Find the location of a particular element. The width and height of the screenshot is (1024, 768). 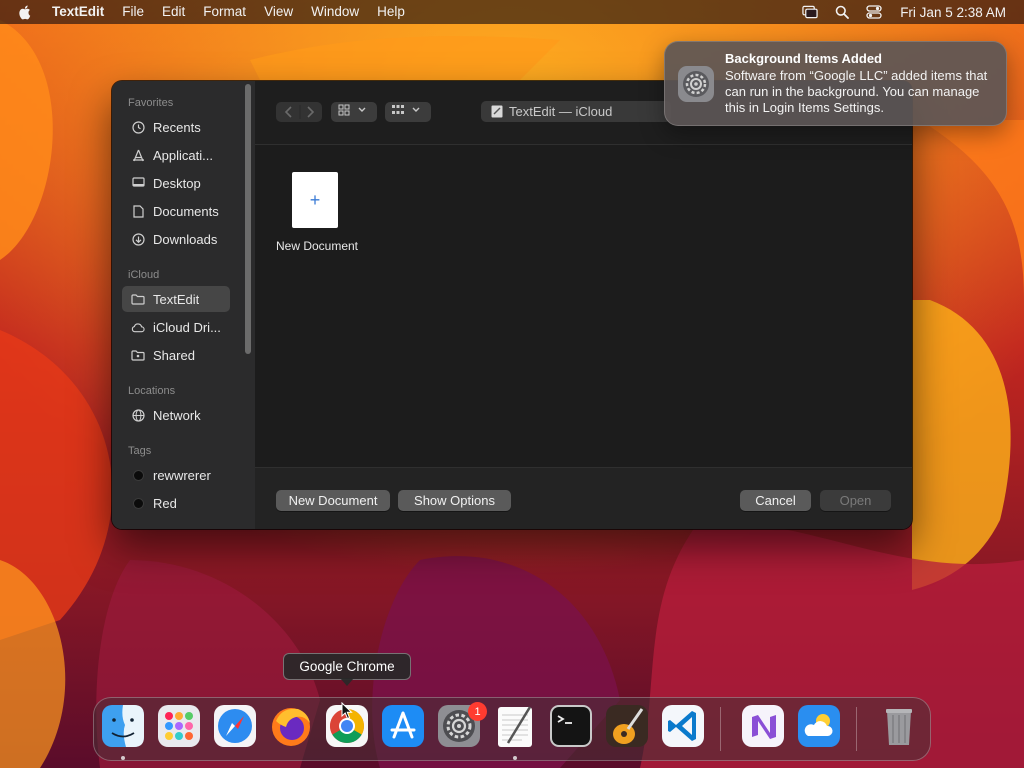

sidebar-item-label: Desktop is located at coordinates (177, 183).